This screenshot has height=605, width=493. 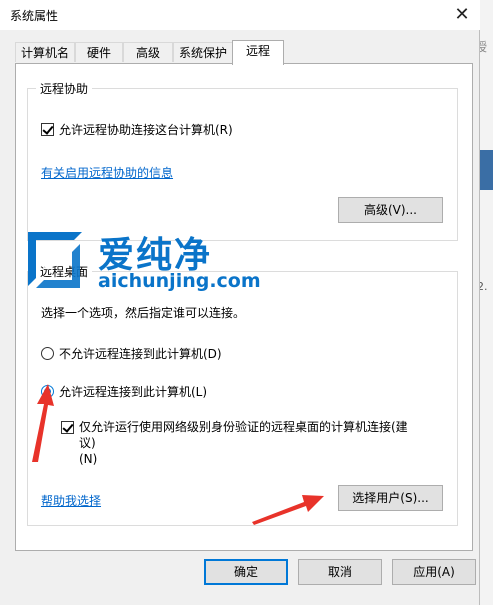 What do you see at coordinates (240, 15) in the screenshot?
I see `title-bar: 系统属性 ✕` at bounding box center [240, 15].